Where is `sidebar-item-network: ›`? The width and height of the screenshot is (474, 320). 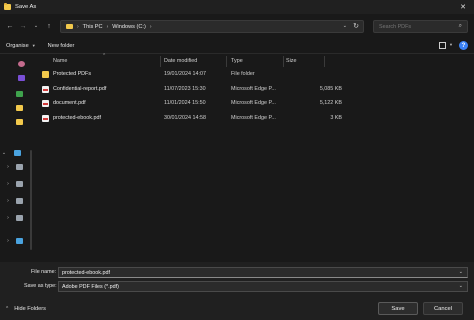
sidebar-item-network: › is located at coordinates (17, 241).